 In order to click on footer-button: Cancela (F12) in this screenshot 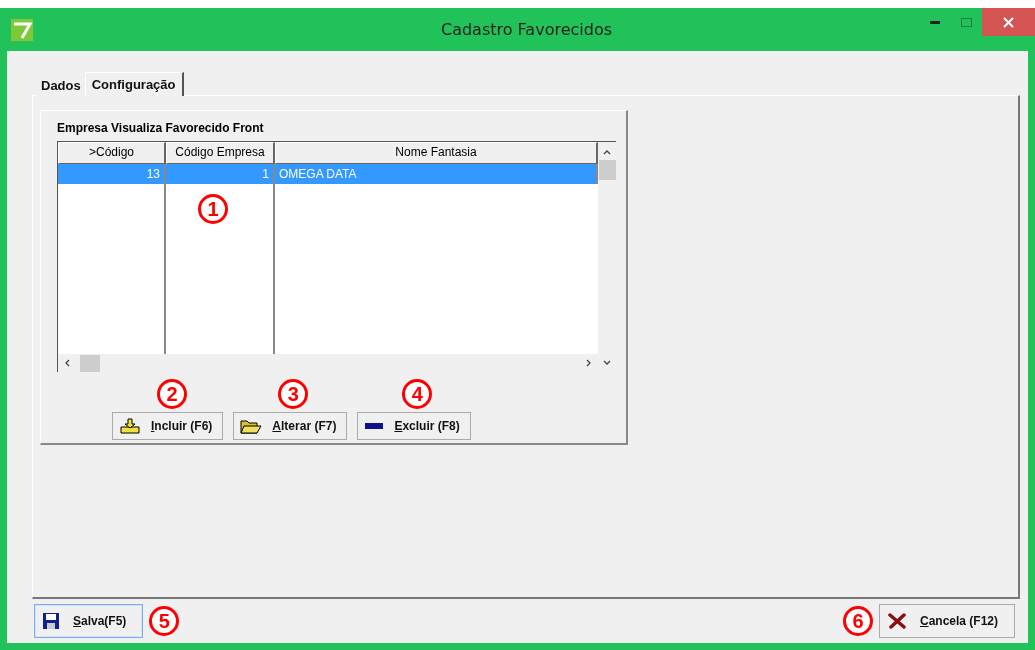, I will do `click(946, 621)`.